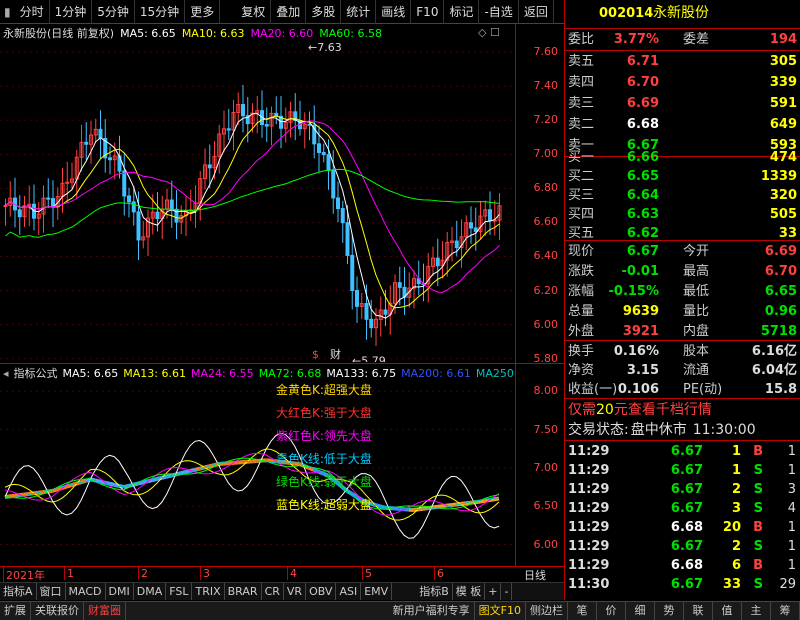 This screenshot has height=620, width=800. I want to click on bottom-tab-0: 扩展, so click(15, 611).